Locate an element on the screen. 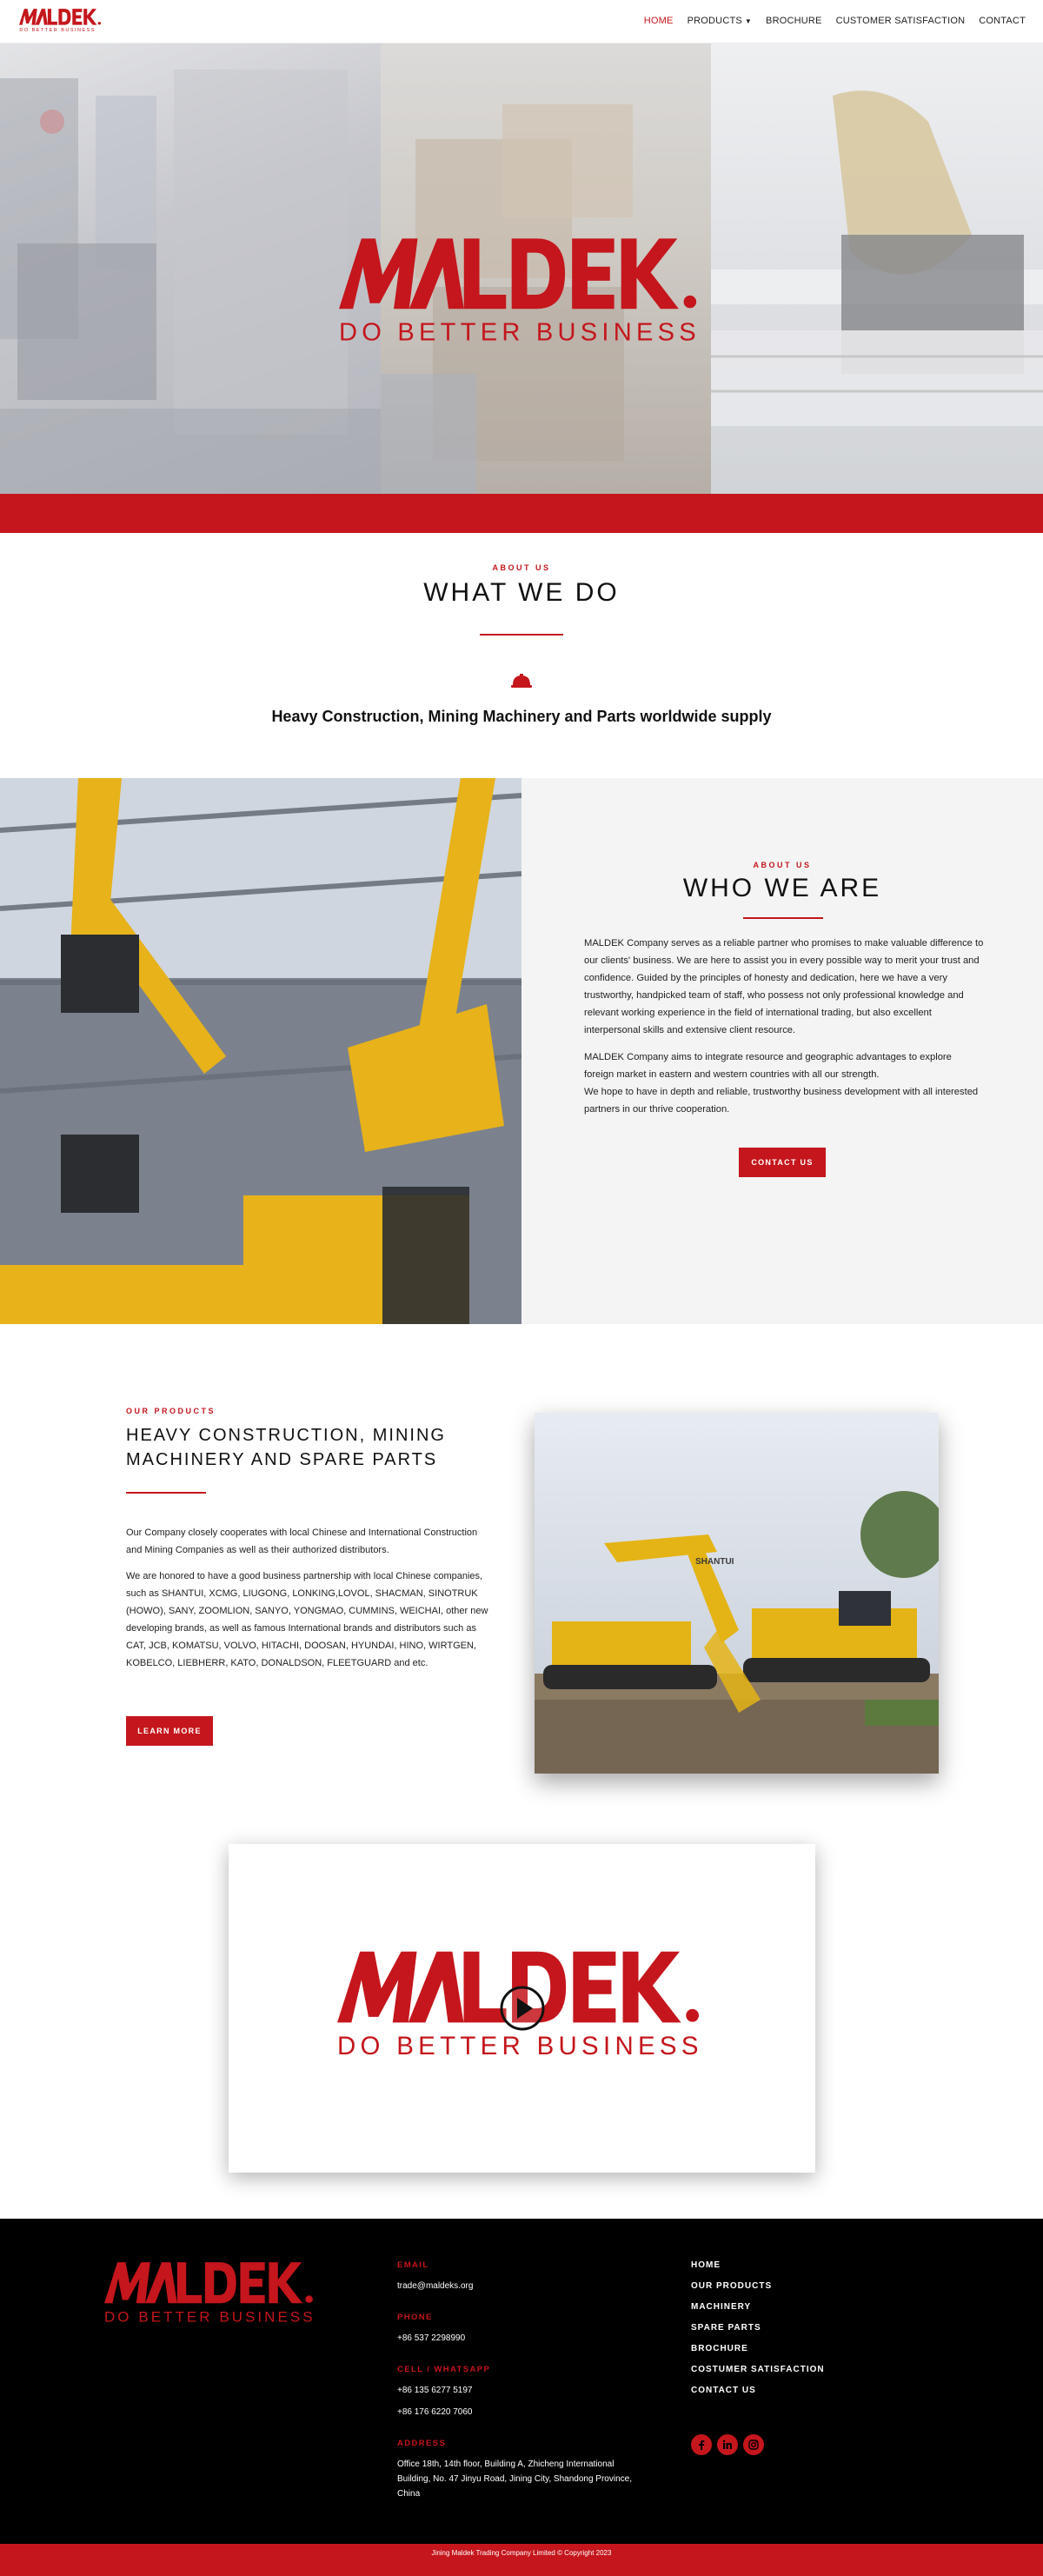 The image size is (1043, 2576). video-player: DO BETTER BUSINESS is located at coordinates (522, 2008).